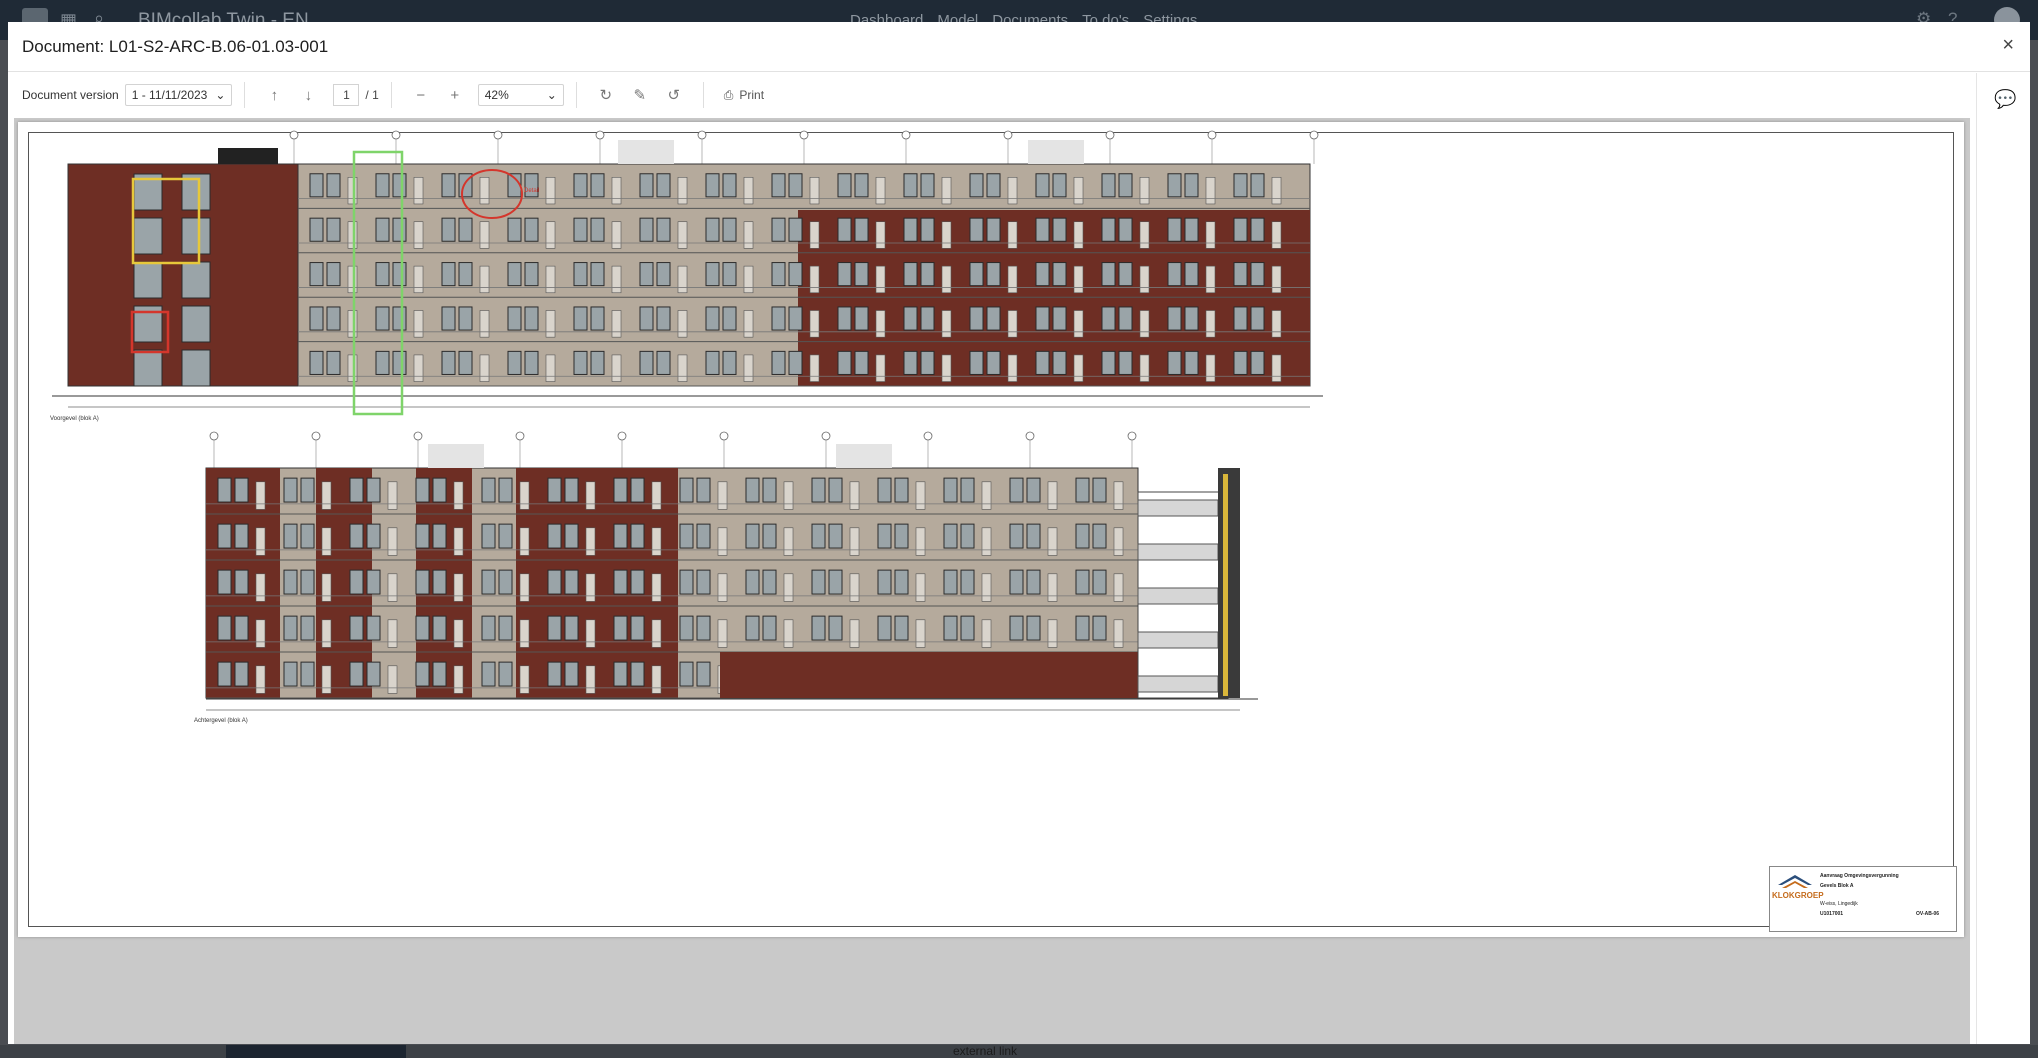 This screenshot has height=1058, width=2038. I want to click on document-version-label: Document version, so click(70, 95).